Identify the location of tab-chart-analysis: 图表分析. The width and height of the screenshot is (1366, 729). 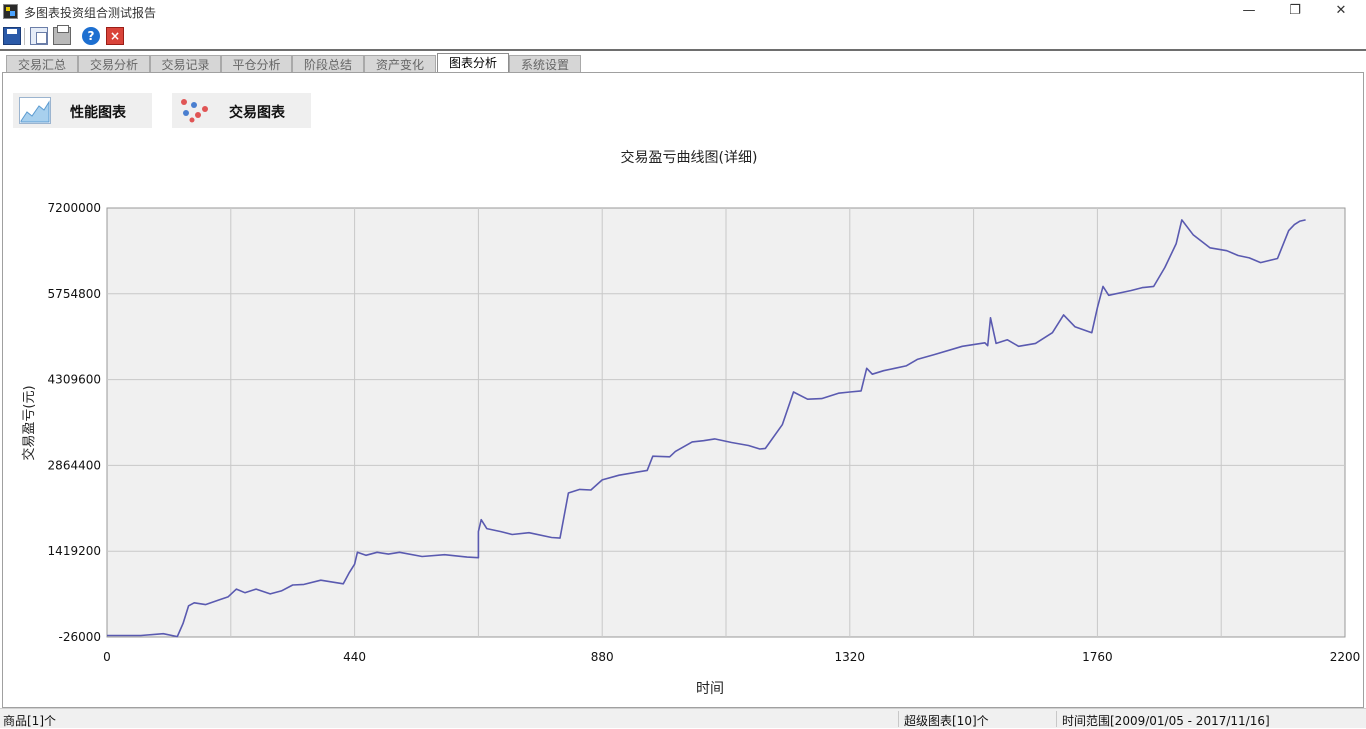
(473, 63).